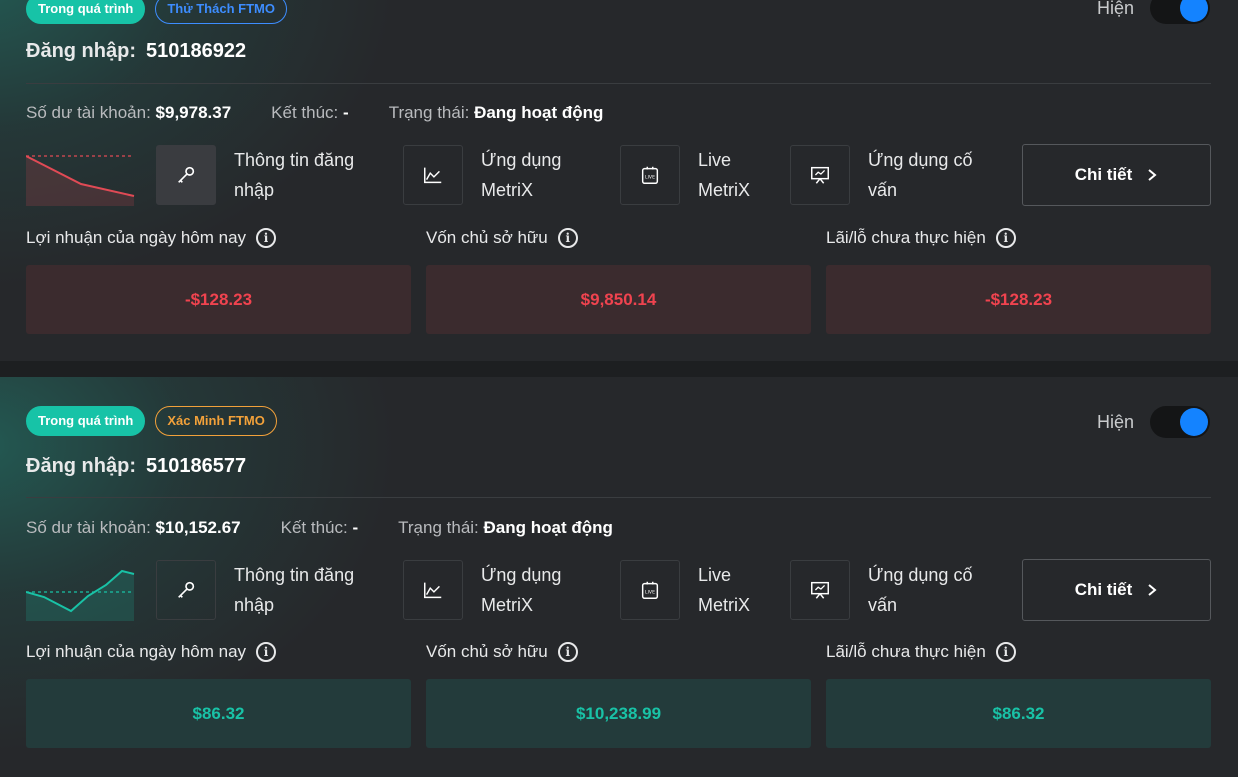 This screenshot has height=777, width=1238. What do you see at coordinates (151, 421) in the screenshot?
I see `tag-row: Trong quá trình Xác Minh FTMO` at bounding box center [151, 421].